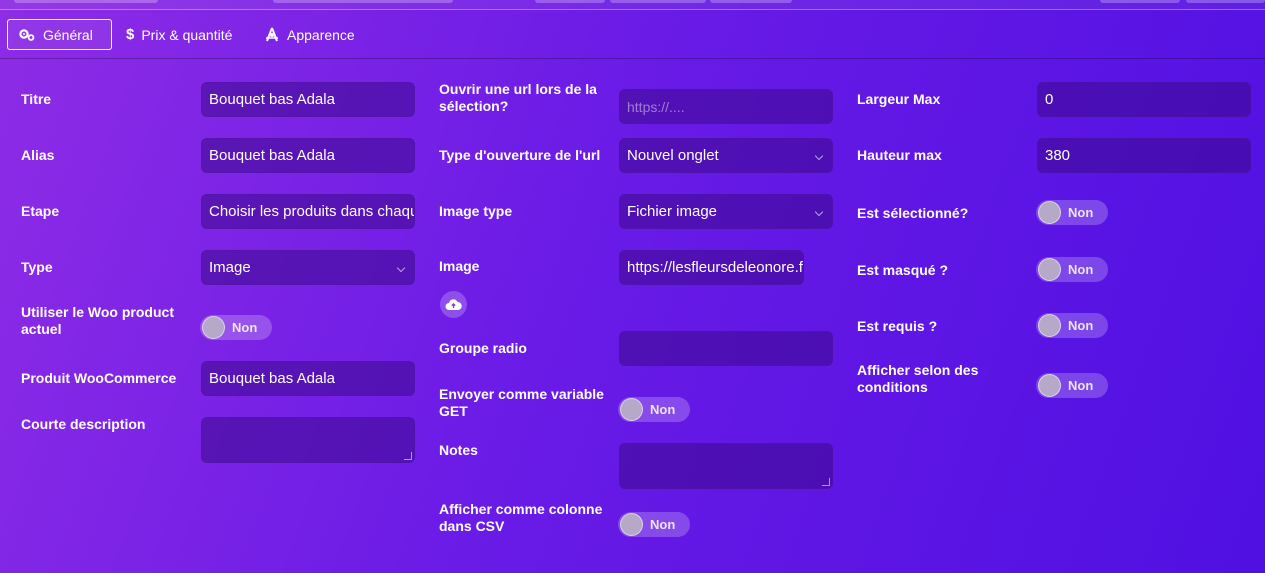  I want to click on cloud-upload-icon, so click(453, 304).